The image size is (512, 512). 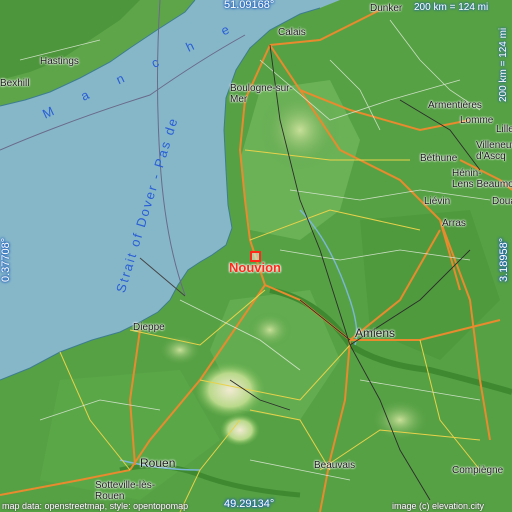 What do you see at coordinates (451, 7) in the screenshot?
I see `scale-bar-top: 200 km = 124 mi` at bounding box center [451, 7].